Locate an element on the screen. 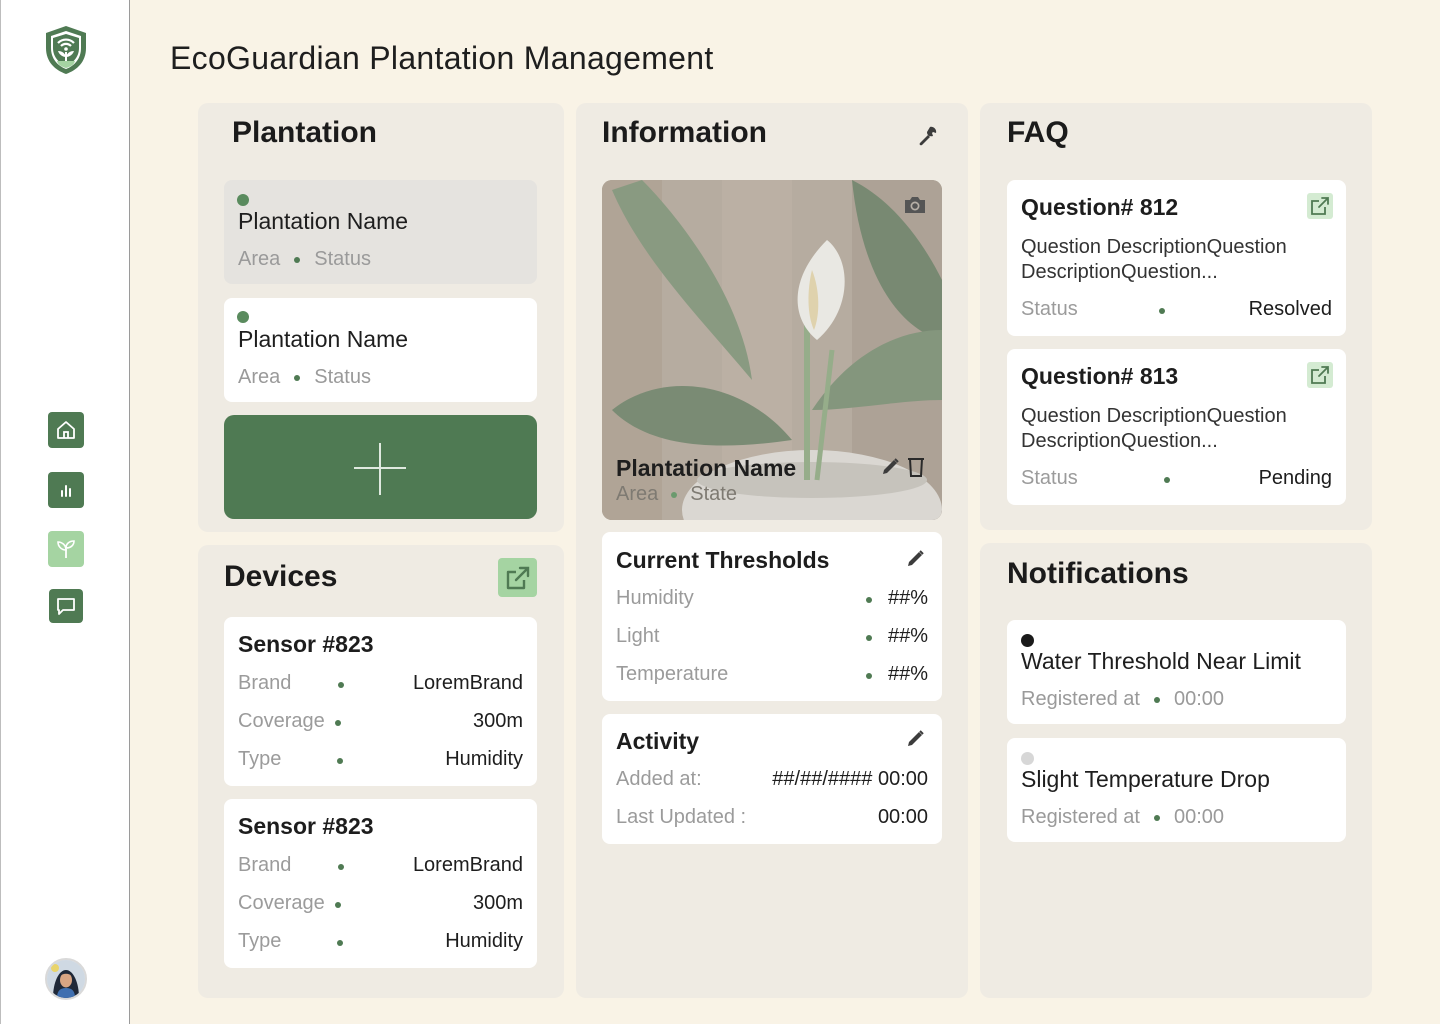 The image size is (1440, 1024). wrench-icon is located at coordinates (928, 136).